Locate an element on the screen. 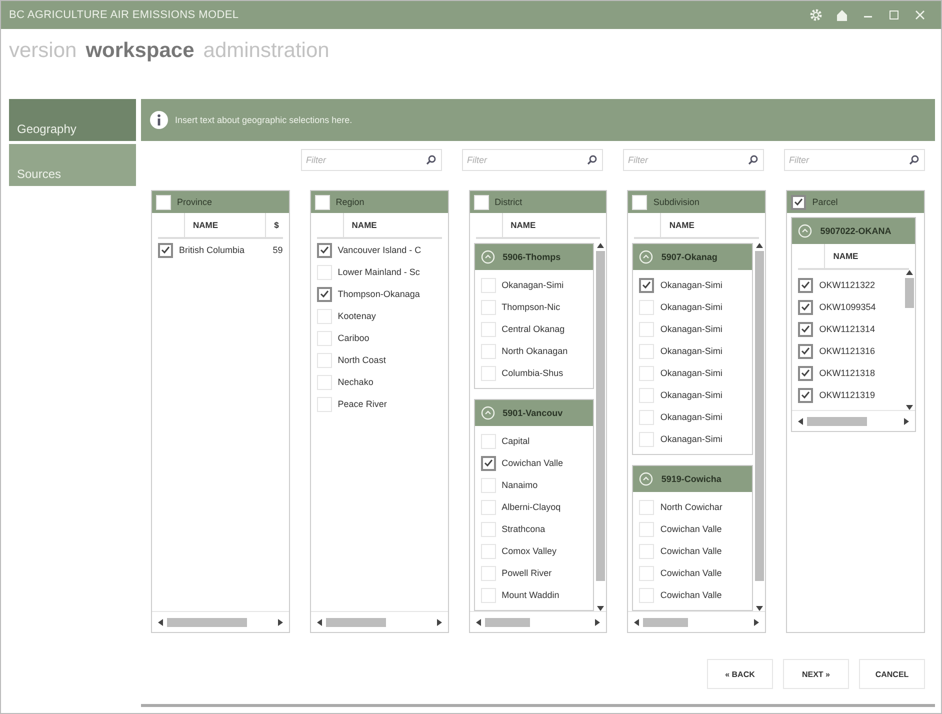  group-header: 5906-Thomps is located at coordinates (534, 257).